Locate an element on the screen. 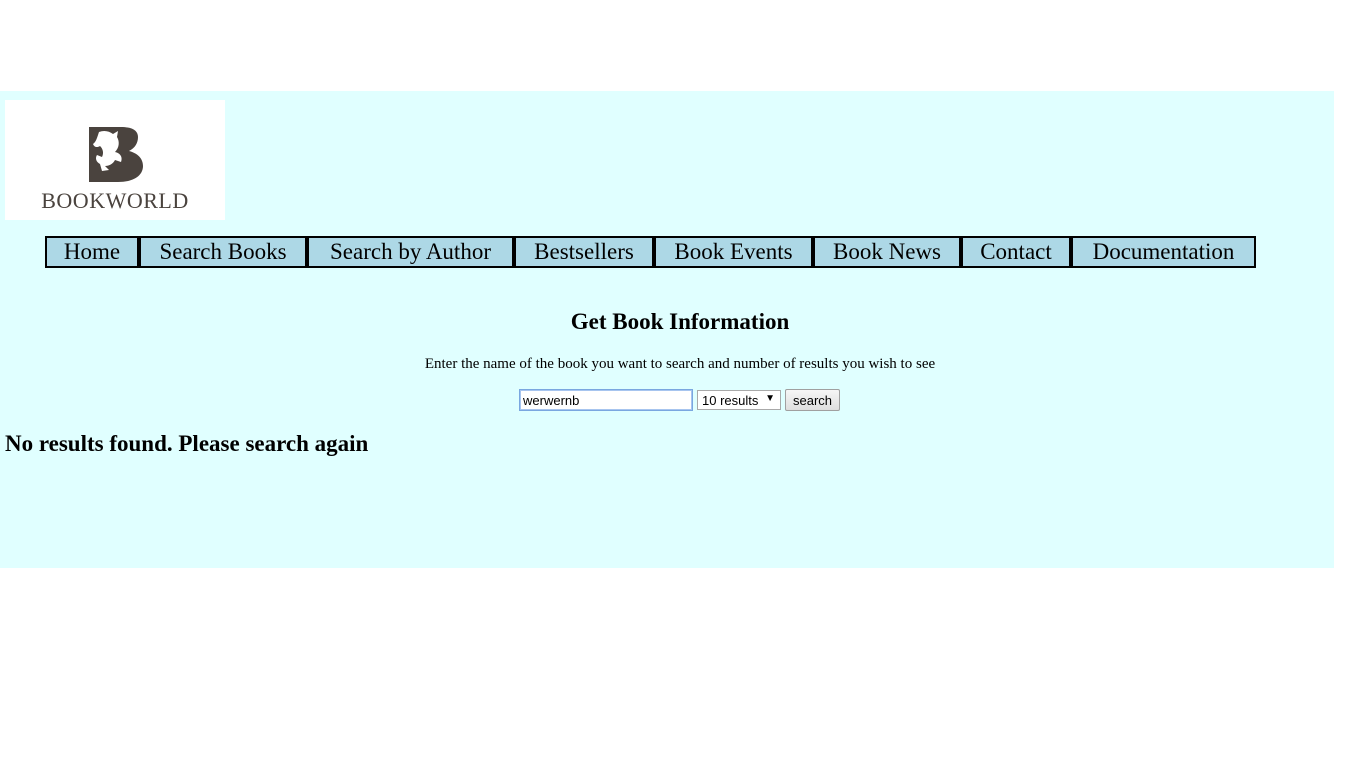 The width and height of the screenshot is (1366, 768). results-count-value: 10 results is located at coordinates (730, 400).